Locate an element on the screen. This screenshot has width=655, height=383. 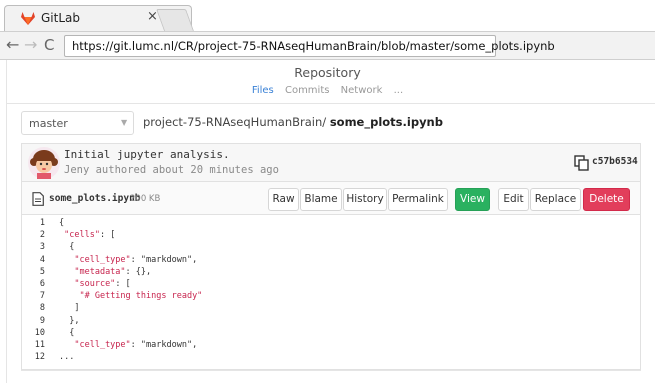
file-icon is located at coordinates (38, 199).